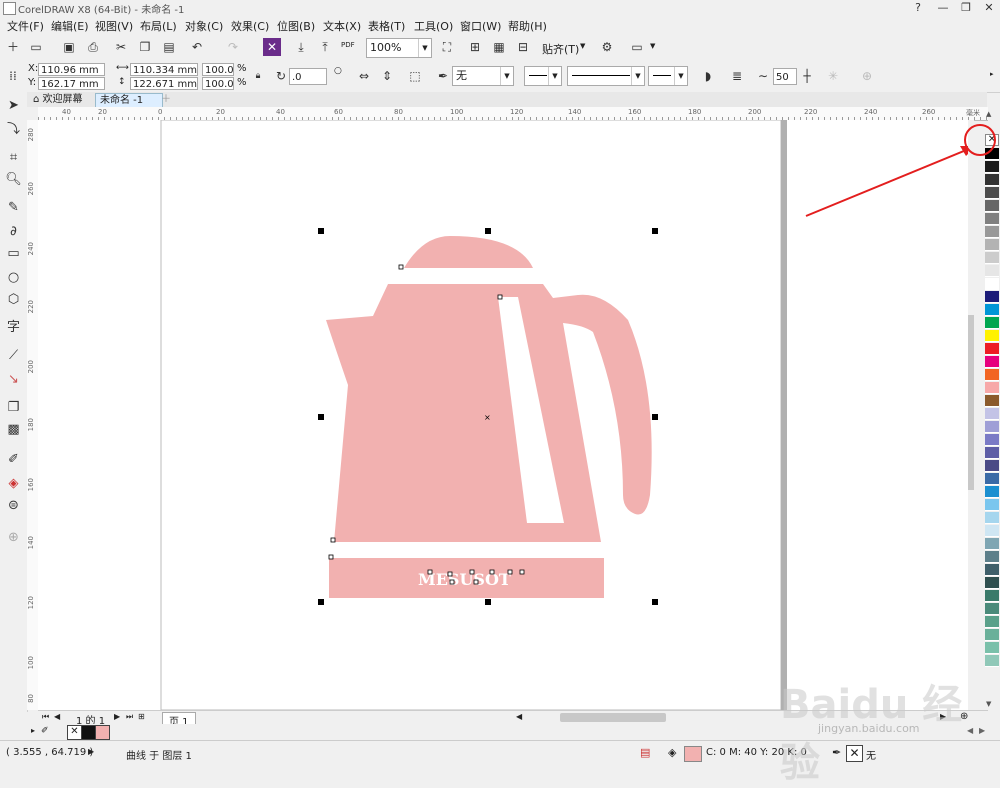  What do you see at coordinates (13, 207) in the screenshot?
I see `freehand-tool-icon: ✎` at bounding box center [13, 207].